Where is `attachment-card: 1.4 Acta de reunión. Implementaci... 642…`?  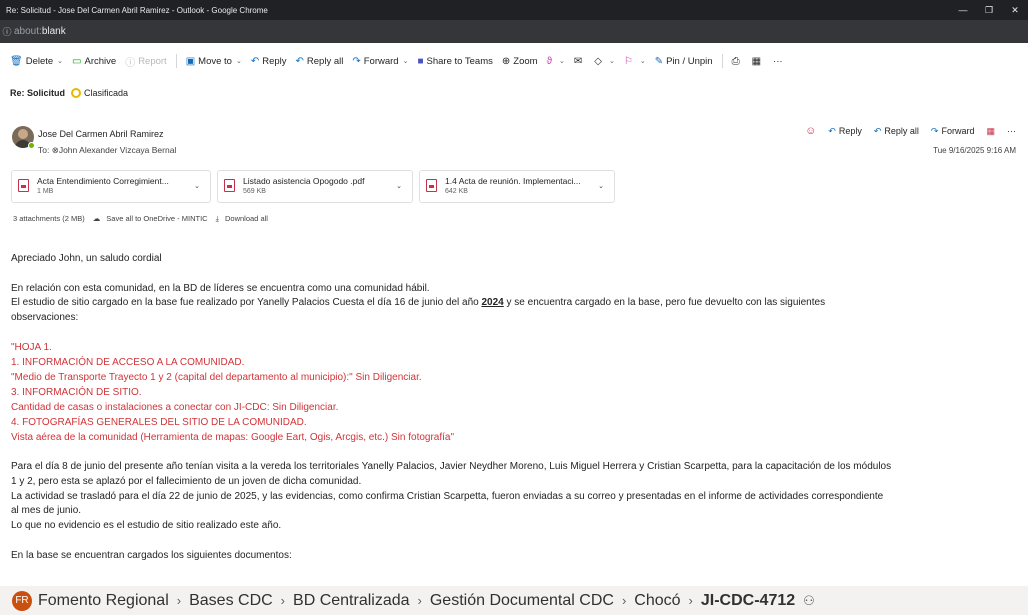 attachment-card: 1.4 Acta de reunión. Implementaci... 642… is located at coordinates (517, 186).